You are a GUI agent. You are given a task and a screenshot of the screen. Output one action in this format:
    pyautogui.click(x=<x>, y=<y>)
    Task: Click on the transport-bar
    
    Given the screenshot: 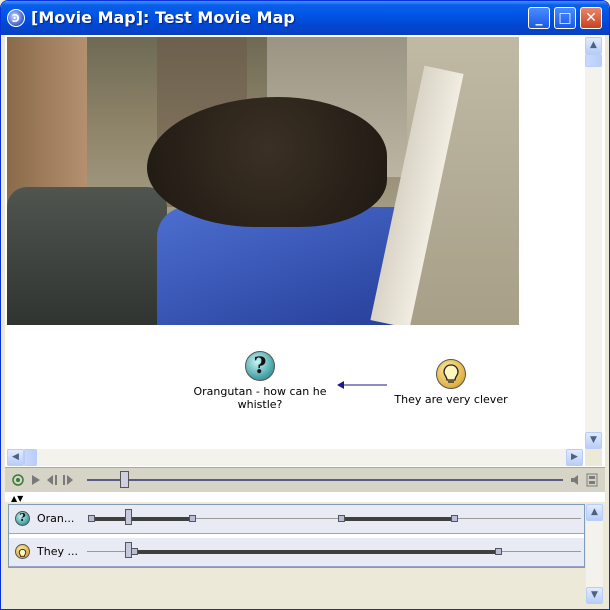 What is the action you would take?
    pyautogui.click(x=305, y=479)
    